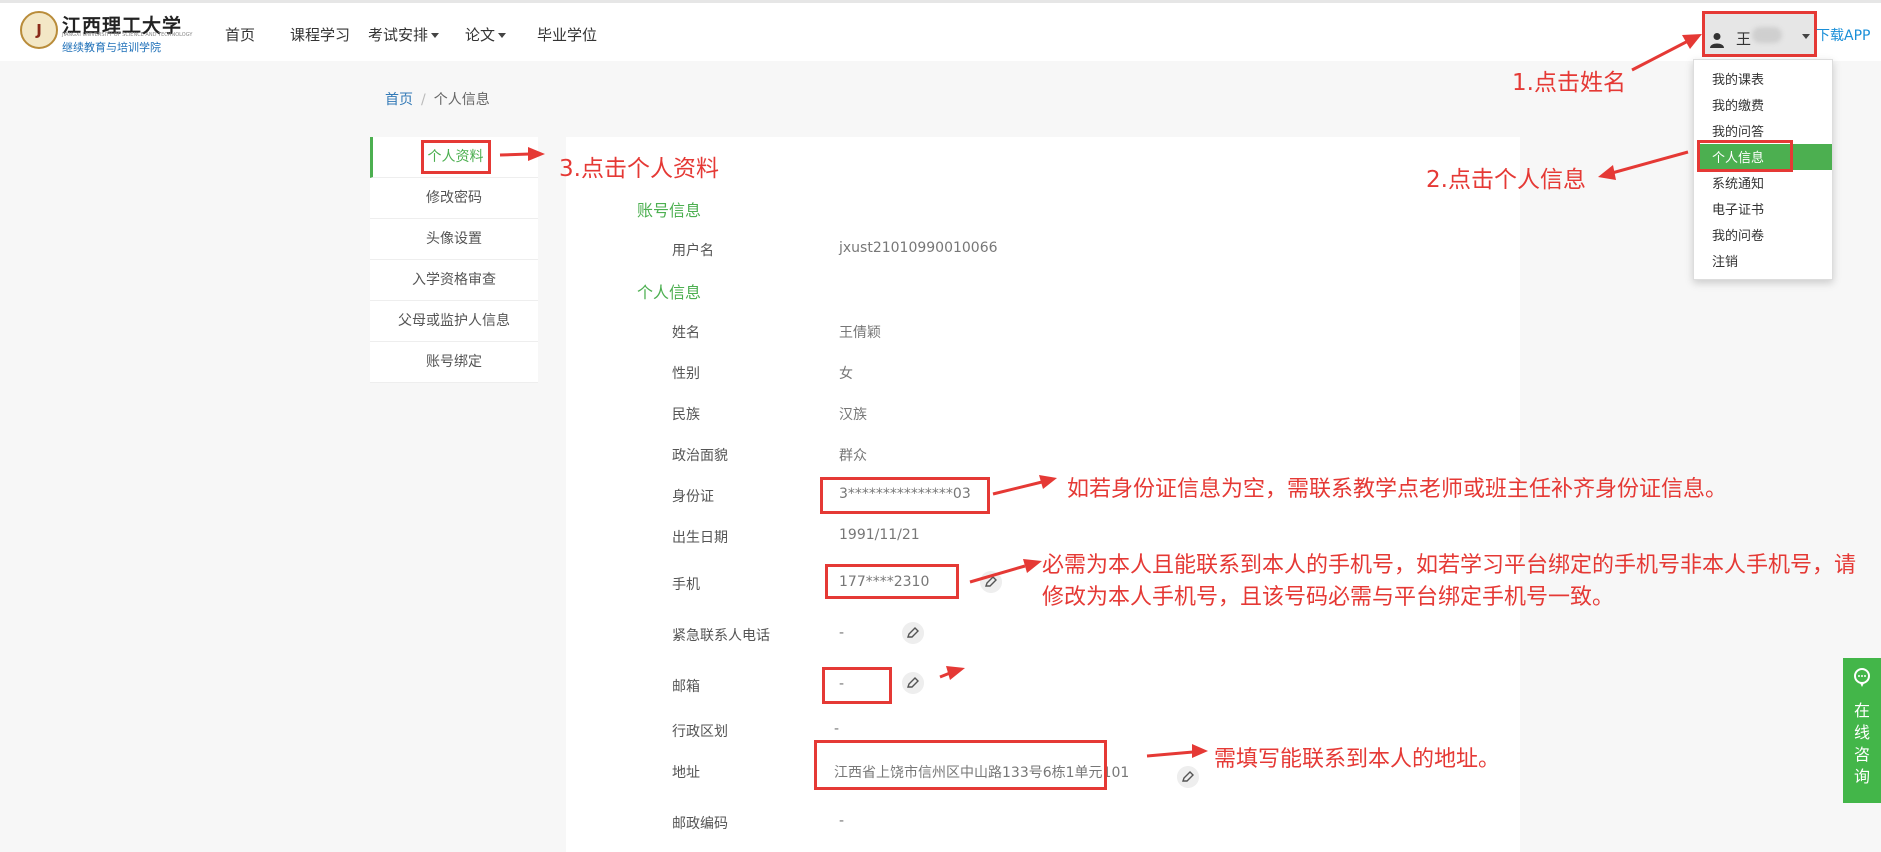 The height and width of the screenshot is (852, 1881). What do you see at coordinates (1862, 743) in the screenshot?
I see `online-consult-label: 在线咨询` at bounding box center [1862, 743].